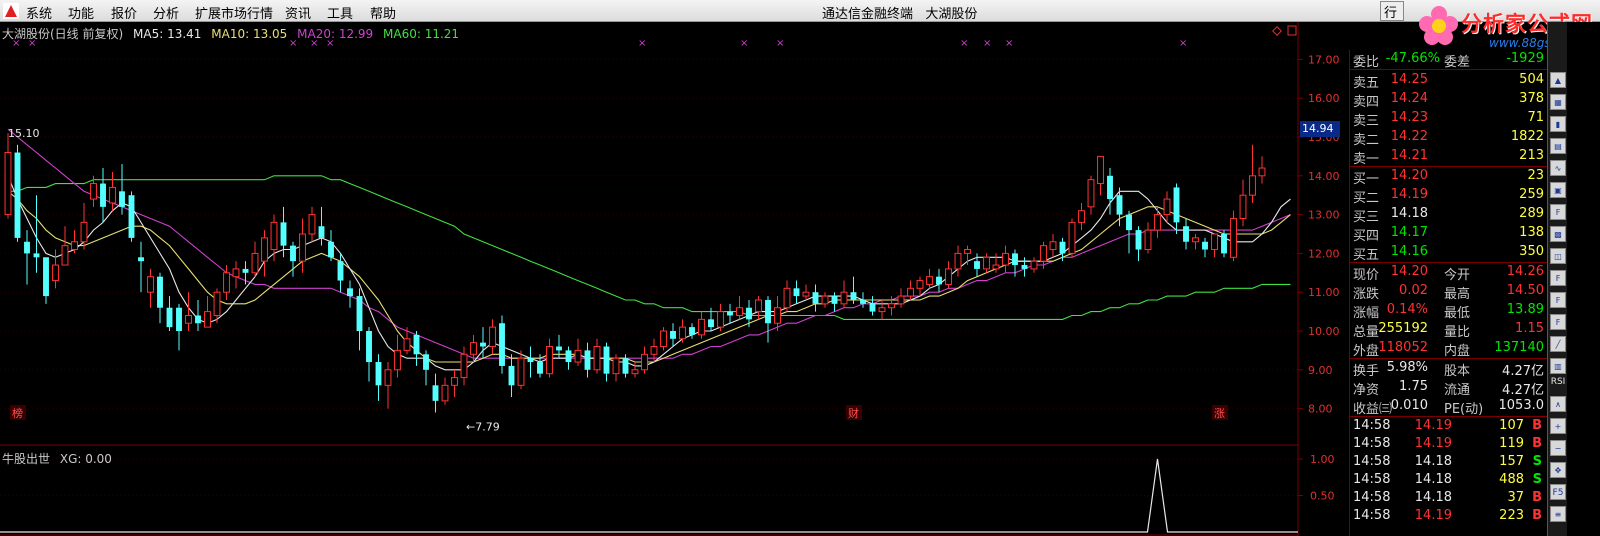  I want to click on lines-icon: ≡, so click(1558, 514).